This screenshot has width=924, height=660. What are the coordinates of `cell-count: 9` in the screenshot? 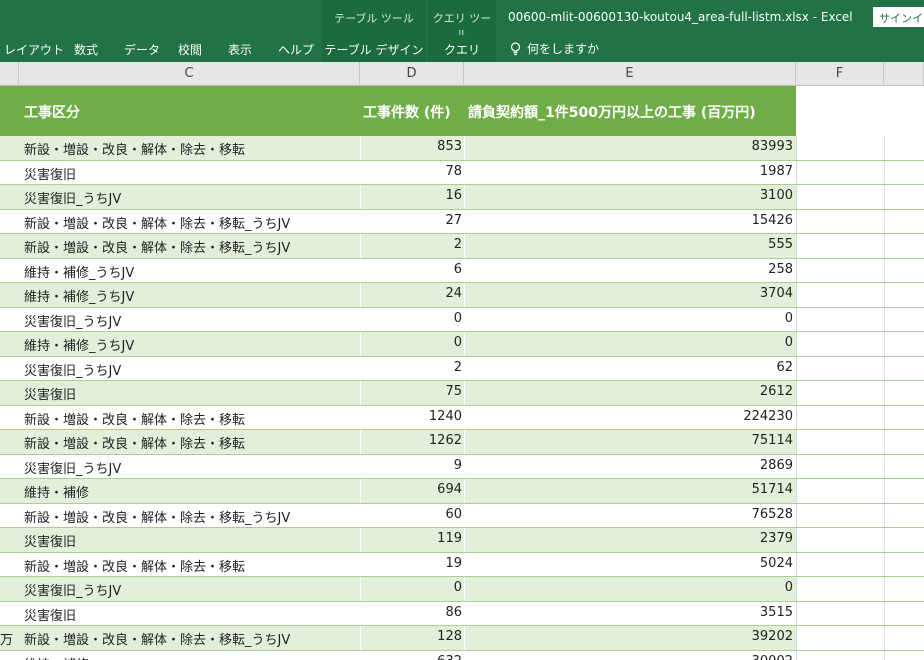 It's located at (411, 465).